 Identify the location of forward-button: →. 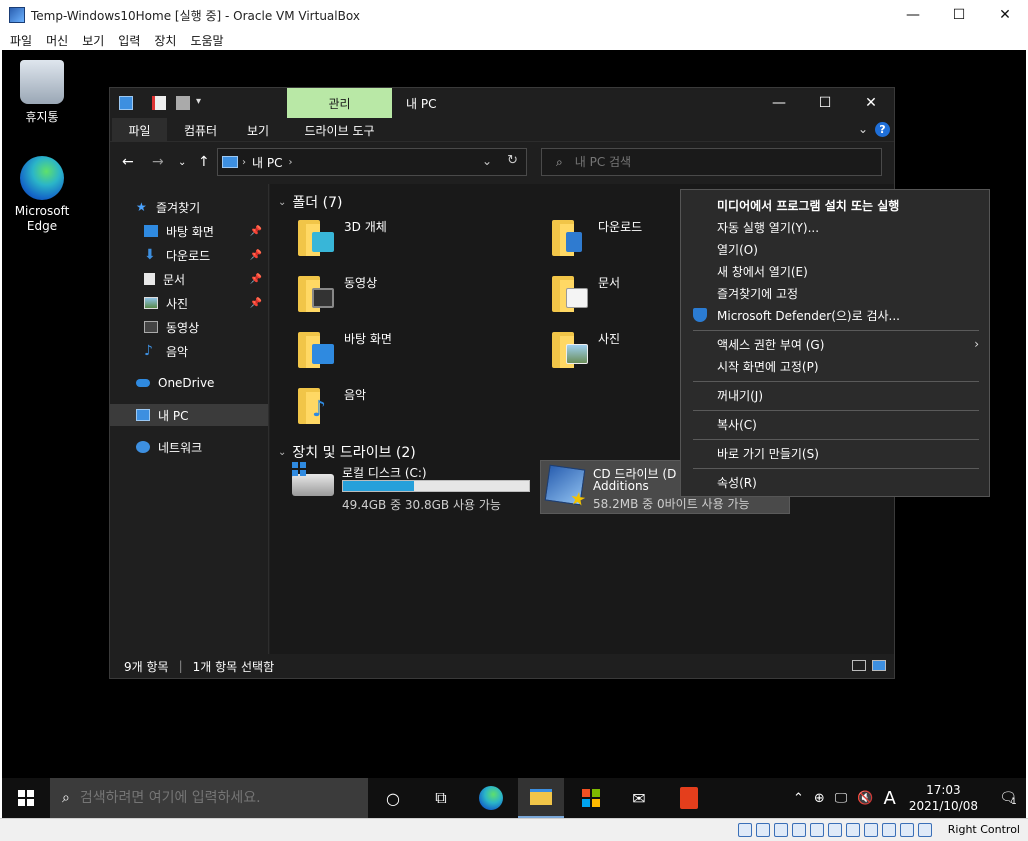
(158, 162).